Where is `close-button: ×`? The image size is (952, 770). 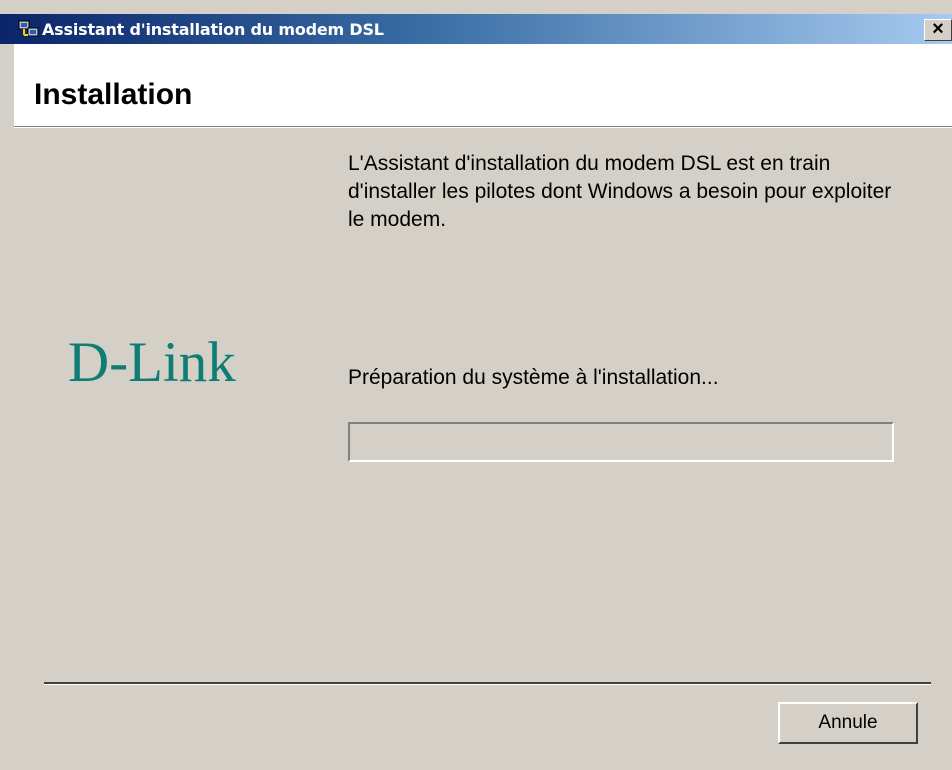
close-button: × is located at coordinates (938, 30).